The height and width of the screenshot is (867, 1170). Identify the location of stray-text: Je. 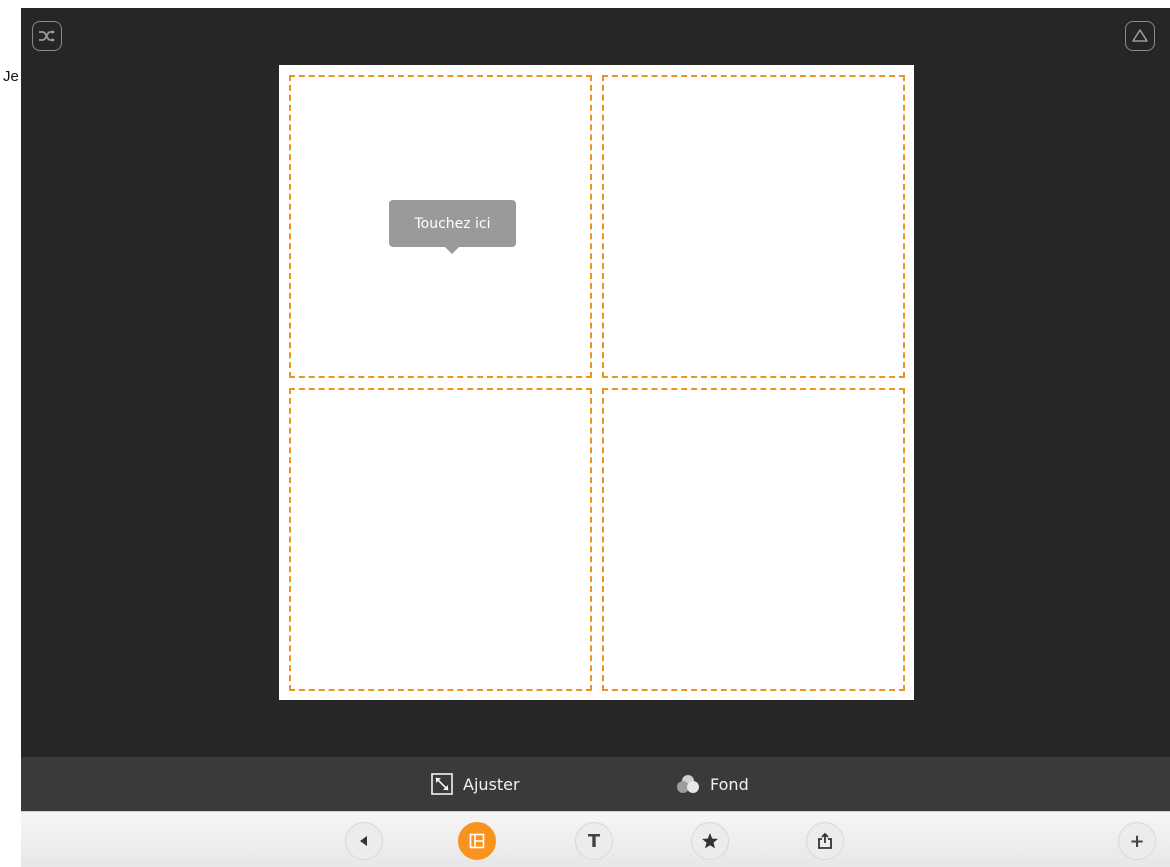
(11, 76).